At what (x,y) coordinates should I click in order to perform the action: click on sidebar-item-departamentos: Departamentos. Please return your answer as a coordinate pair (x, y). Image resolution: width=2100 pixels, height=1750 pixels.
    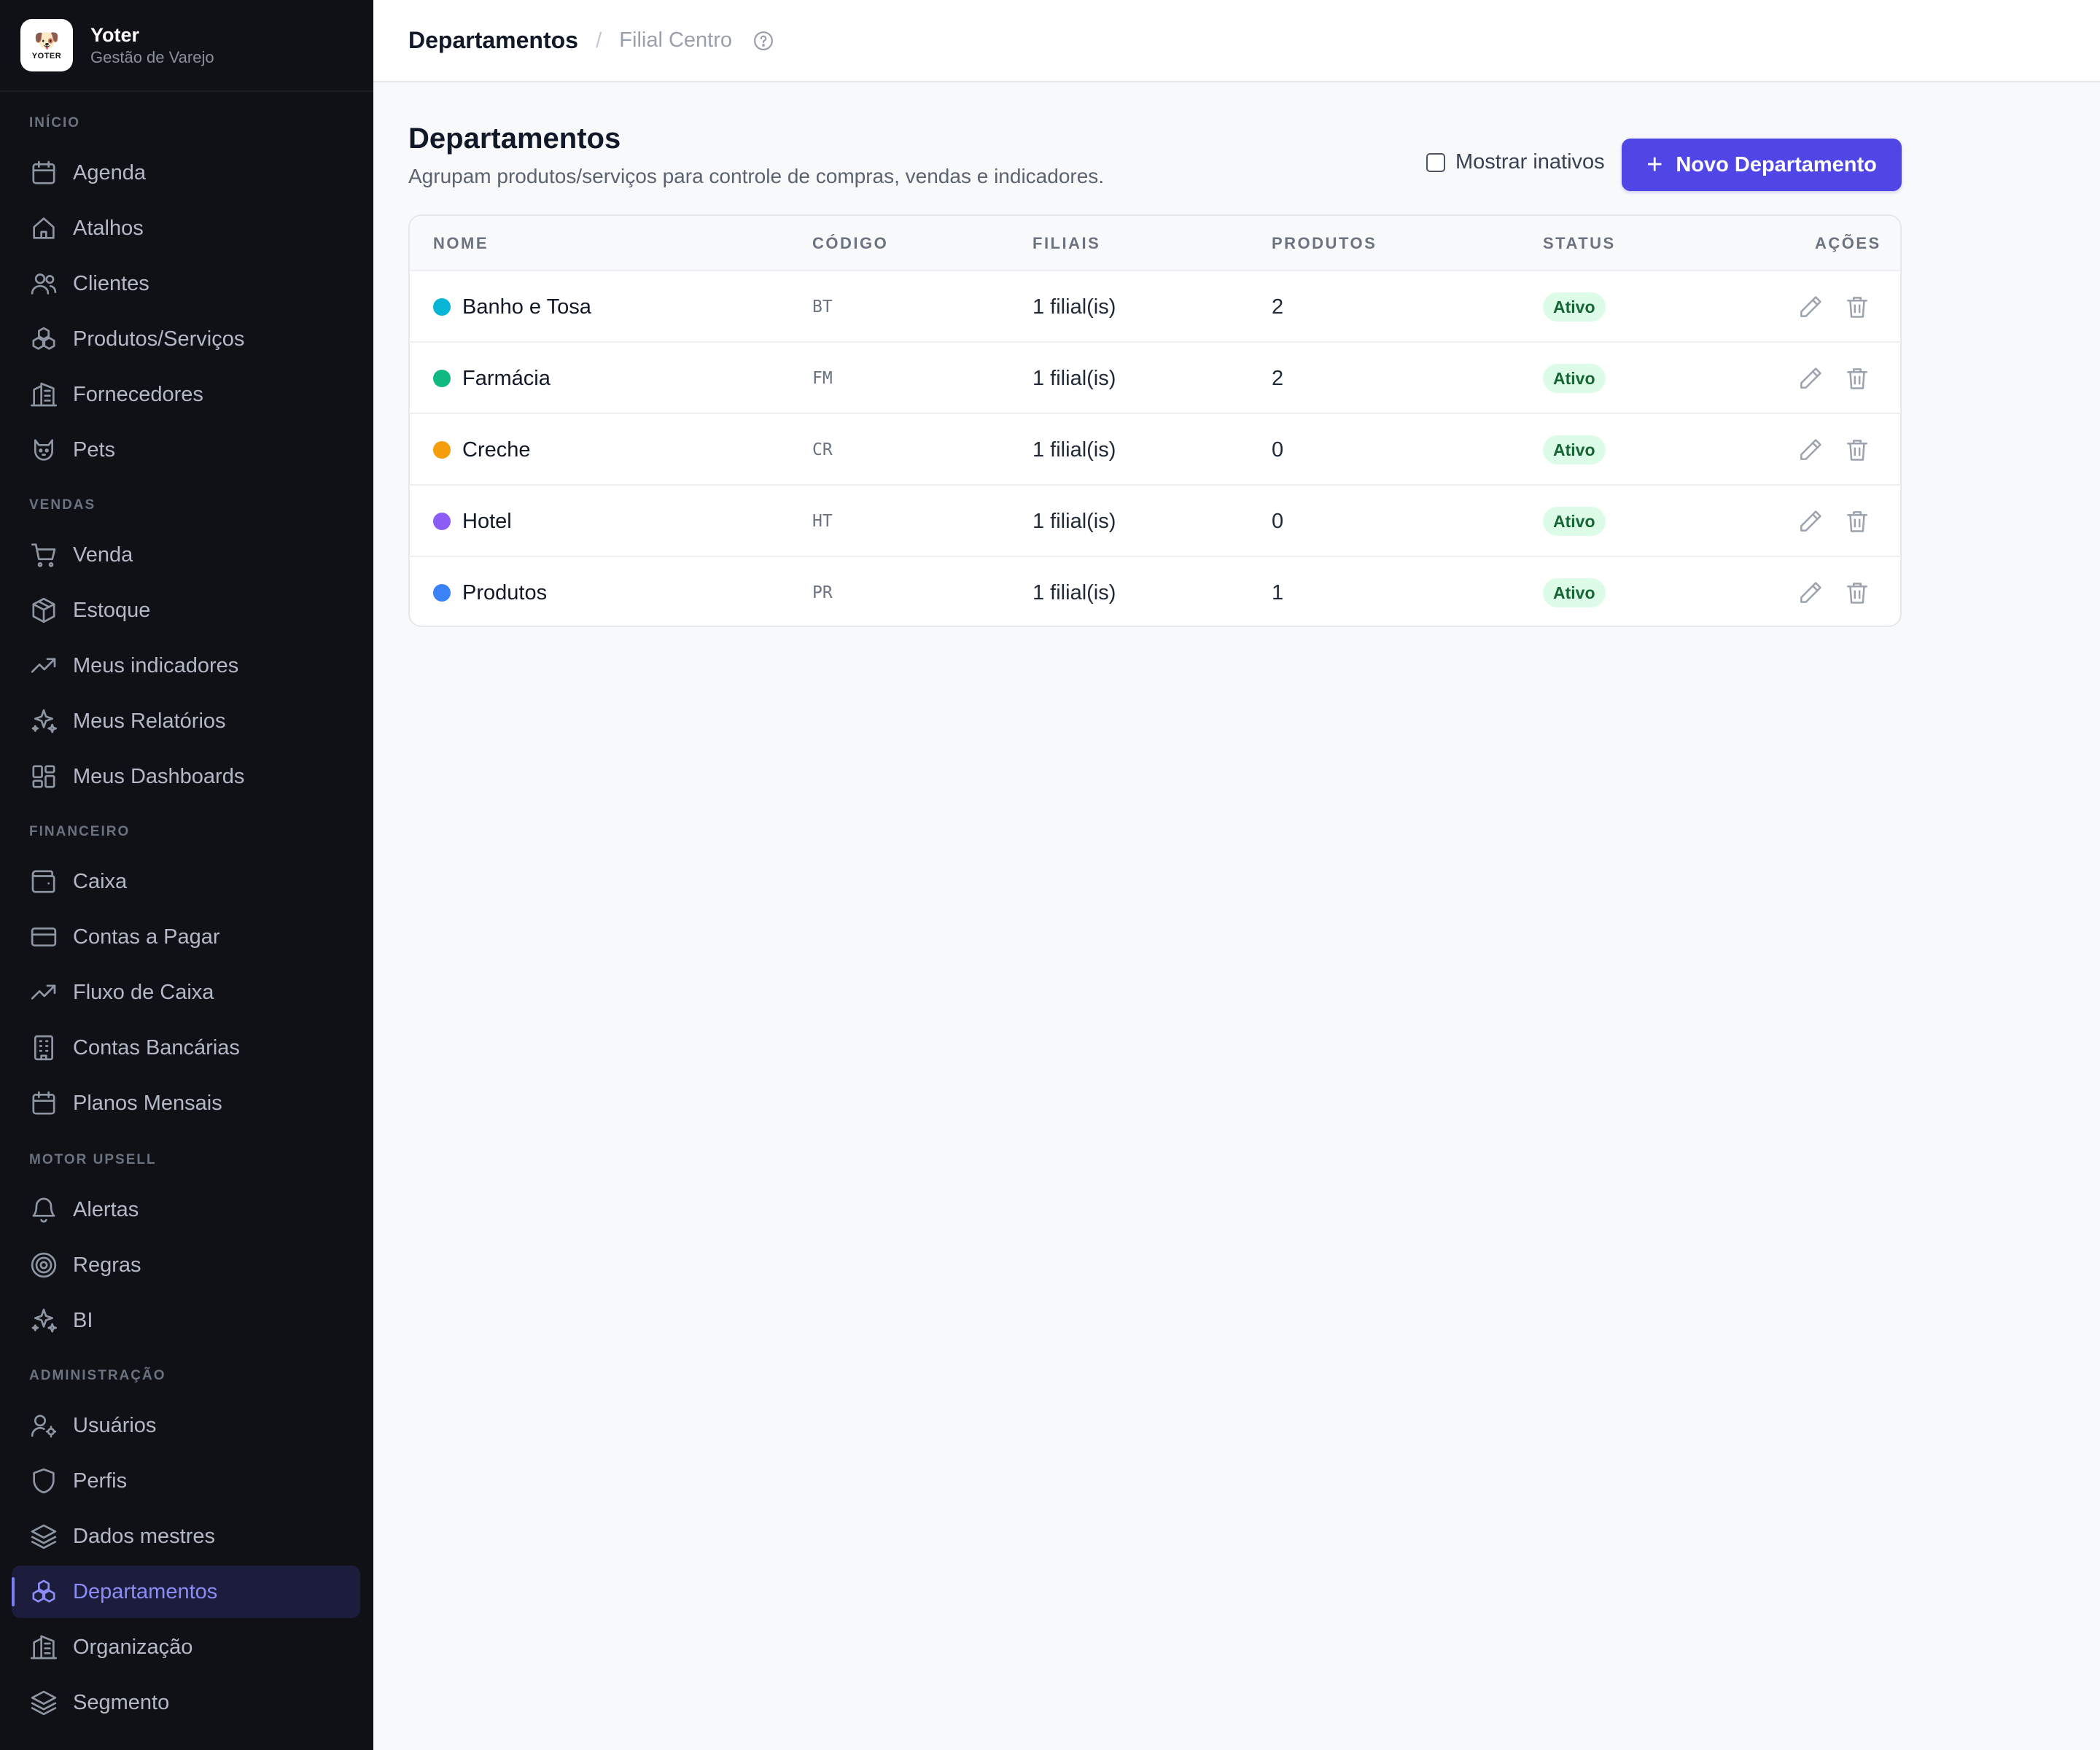
    Looking at the image, I should click on (186, 1592).